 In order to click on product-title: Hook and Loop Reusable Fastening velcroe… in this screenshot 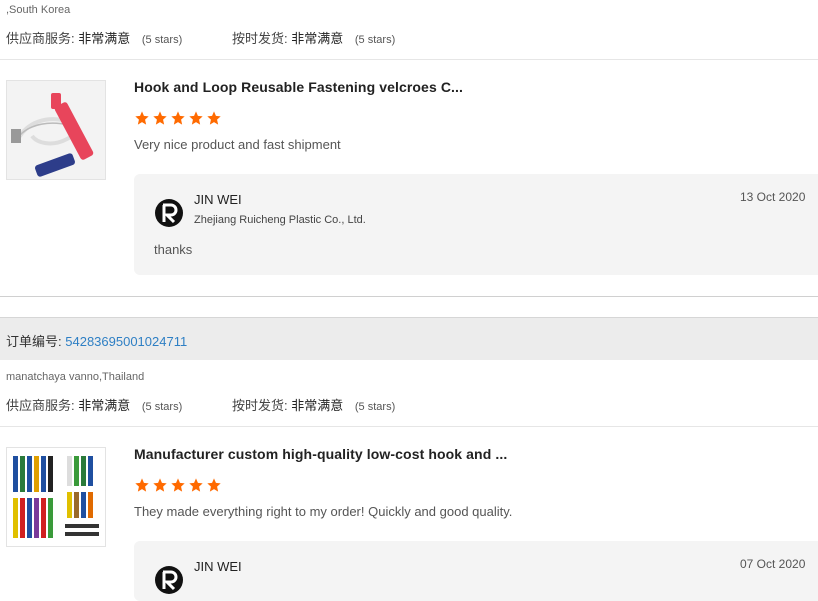, I will do `click(298, 87)`.